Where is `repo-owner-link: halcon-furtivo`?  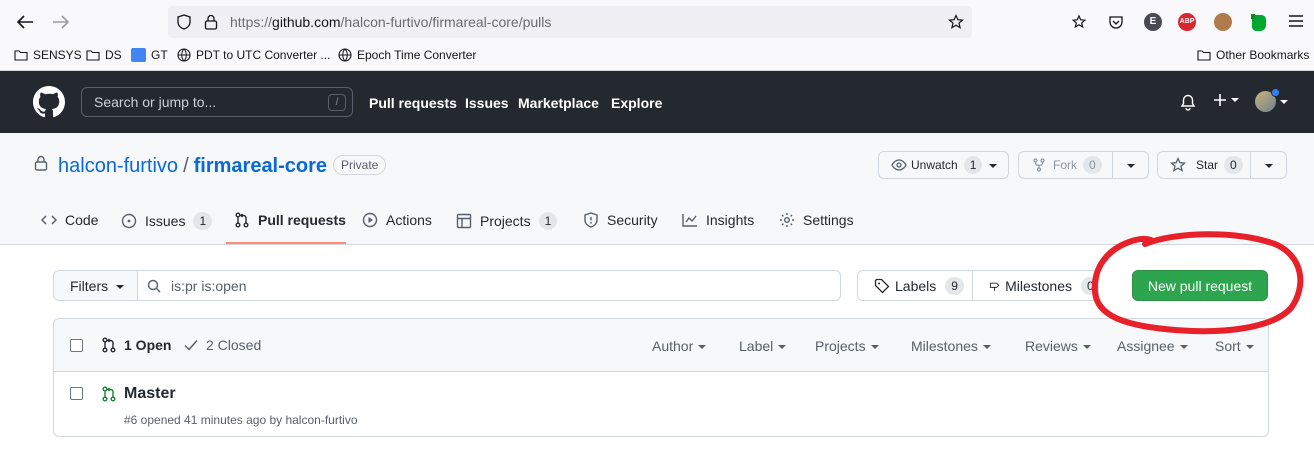
repo-owner-link: halcon-furtivo is located at coordinates (118, 166).